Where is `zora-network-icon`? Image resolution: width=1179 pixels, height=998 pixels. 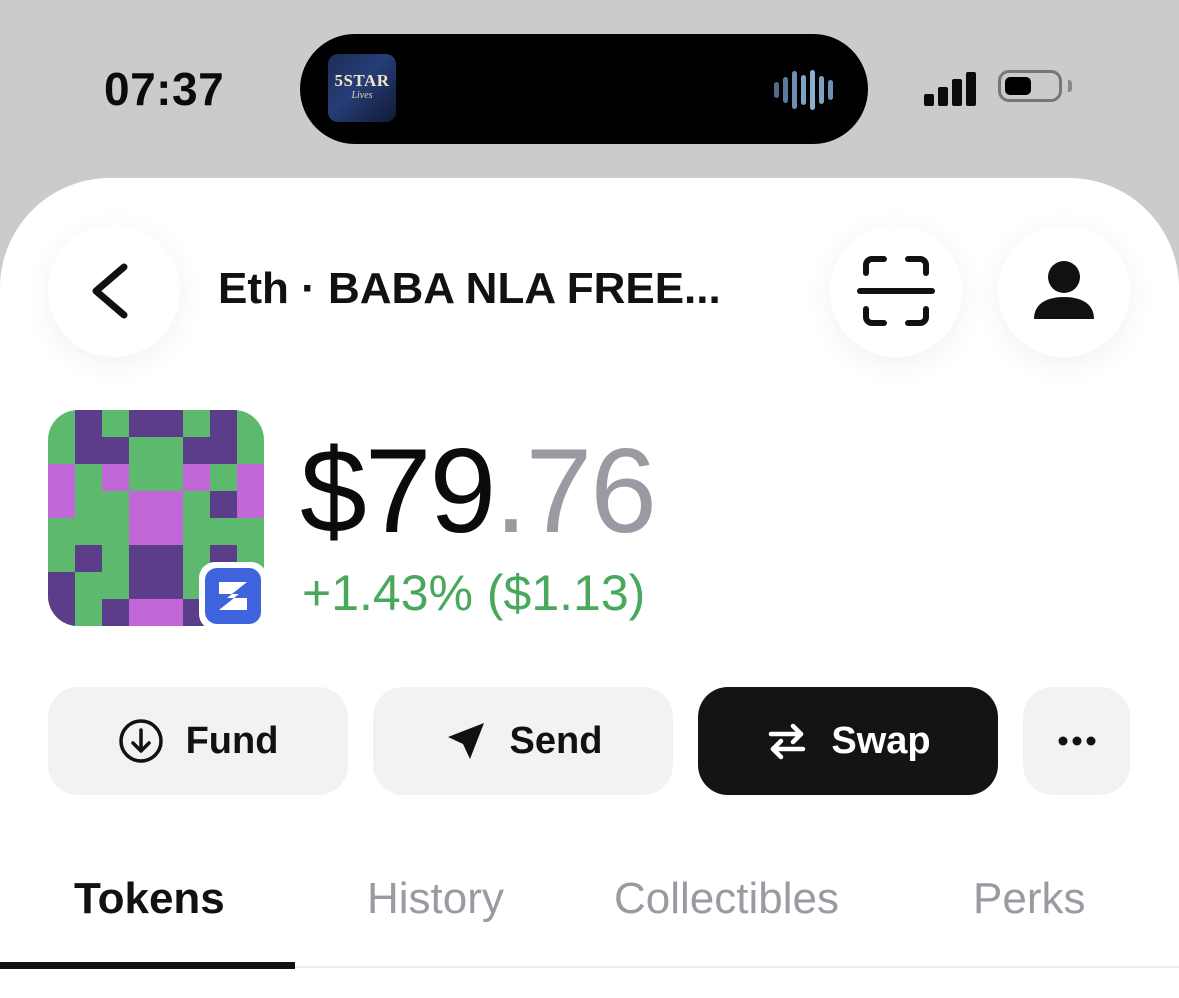
zora-network-icon is located at coordinates (233, 596).